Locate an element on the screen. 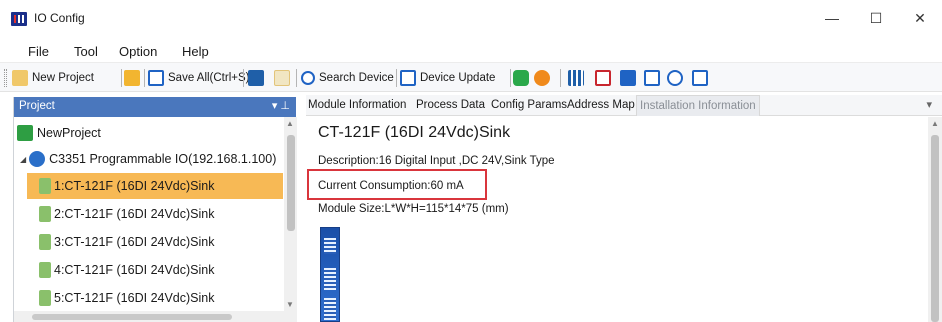  export-button is located at coordinates (700, 78).